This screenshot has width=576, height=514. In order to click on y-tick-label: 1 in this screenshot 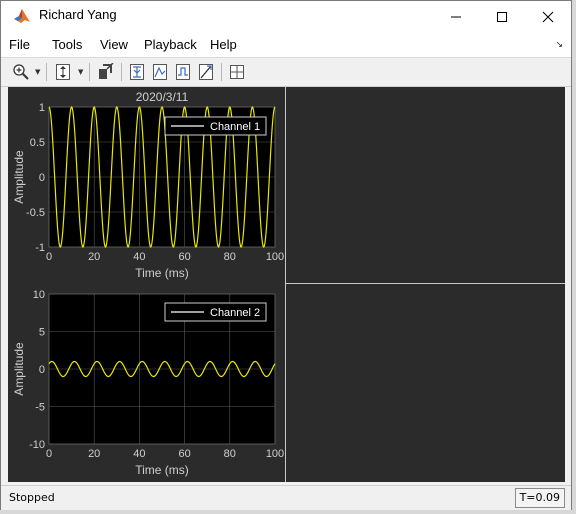, I will do `click(42, 108)`.